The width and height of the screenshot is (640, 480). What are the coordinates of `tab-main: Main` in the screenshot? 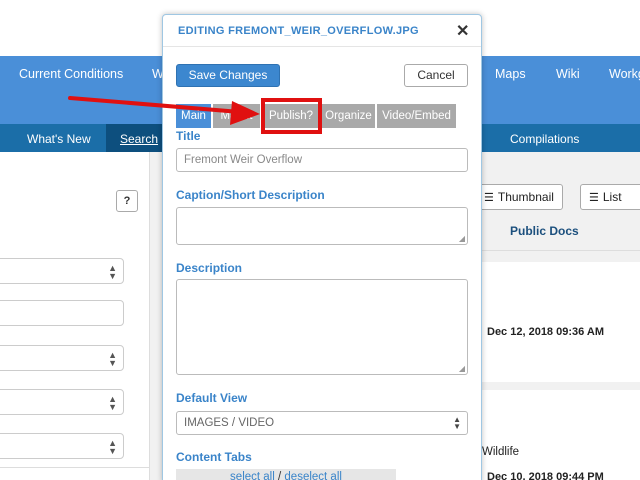 It's located at (194, 116).